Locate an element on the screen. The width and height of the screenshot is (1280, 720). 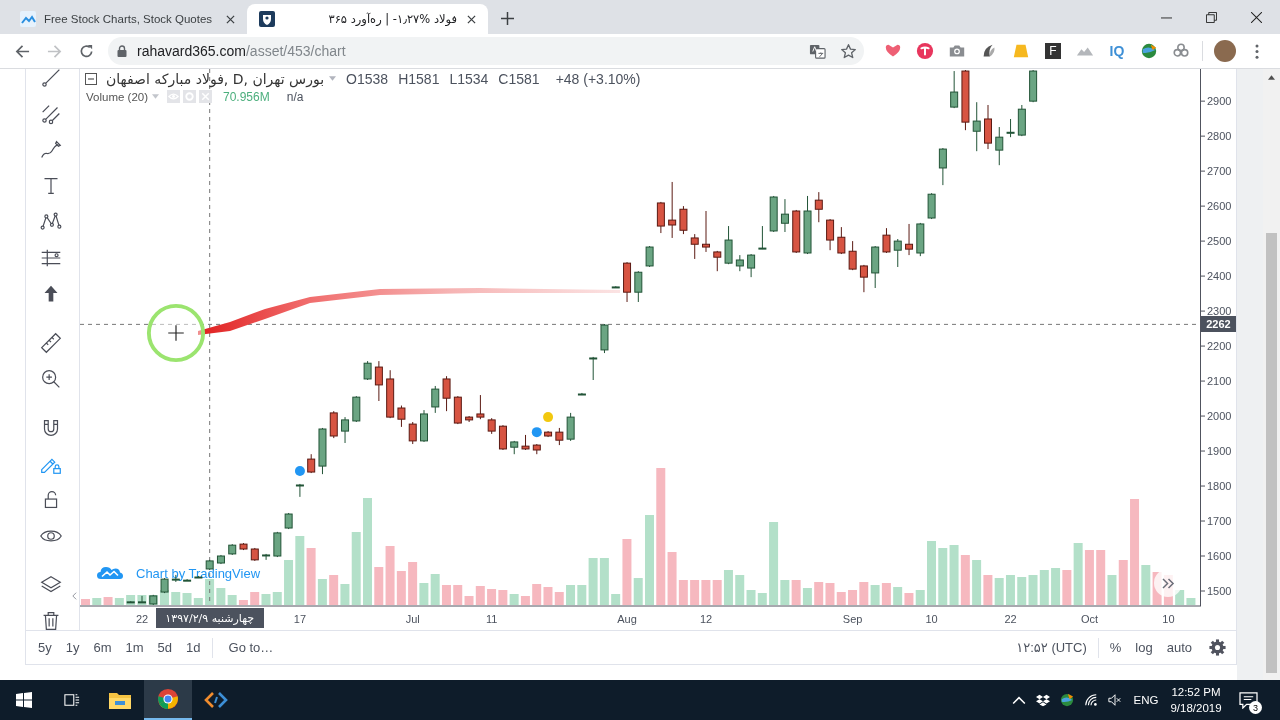
scale-button: auto is located at coordinates (1179, 647).